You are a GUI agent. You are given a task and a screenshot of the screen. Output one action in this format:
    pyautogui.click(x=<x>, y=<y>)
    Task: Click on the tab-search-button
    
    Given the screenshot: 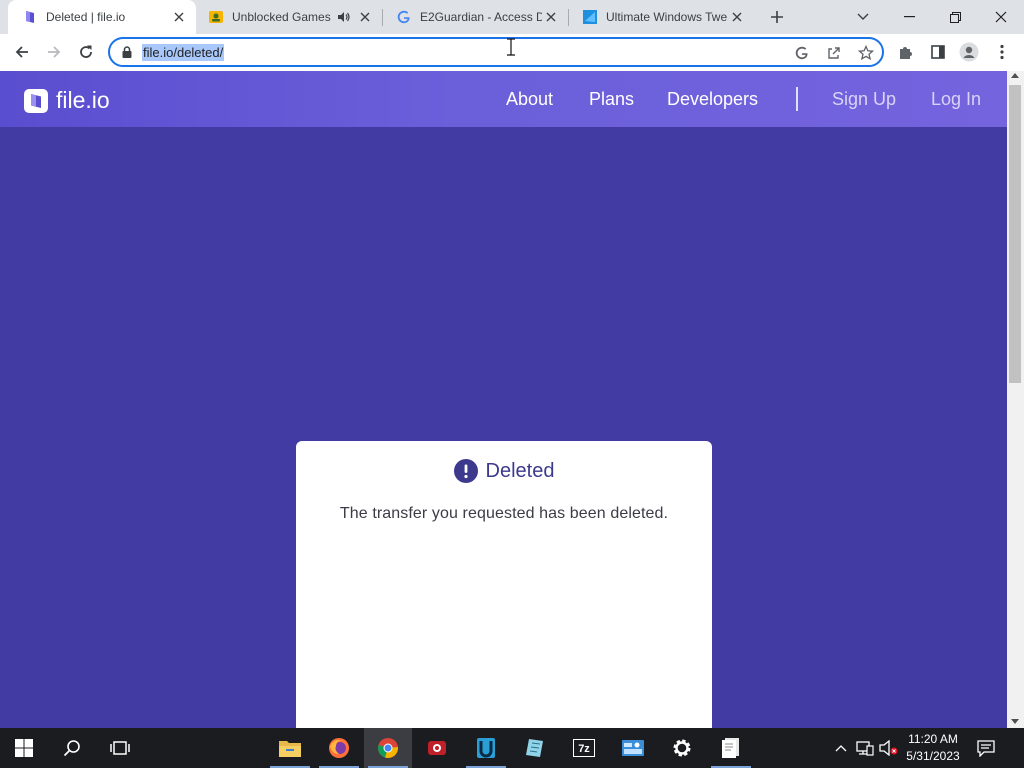 What is the action you would take?
    pyautogui.click(x=863, y=17)
    